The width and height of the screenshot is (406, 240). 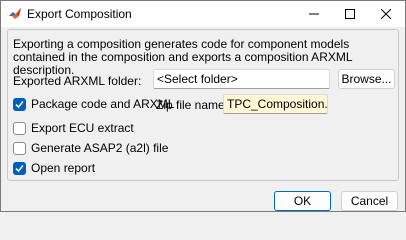 I want to click on window-title: Export Composition, so click(x=79, y=14).